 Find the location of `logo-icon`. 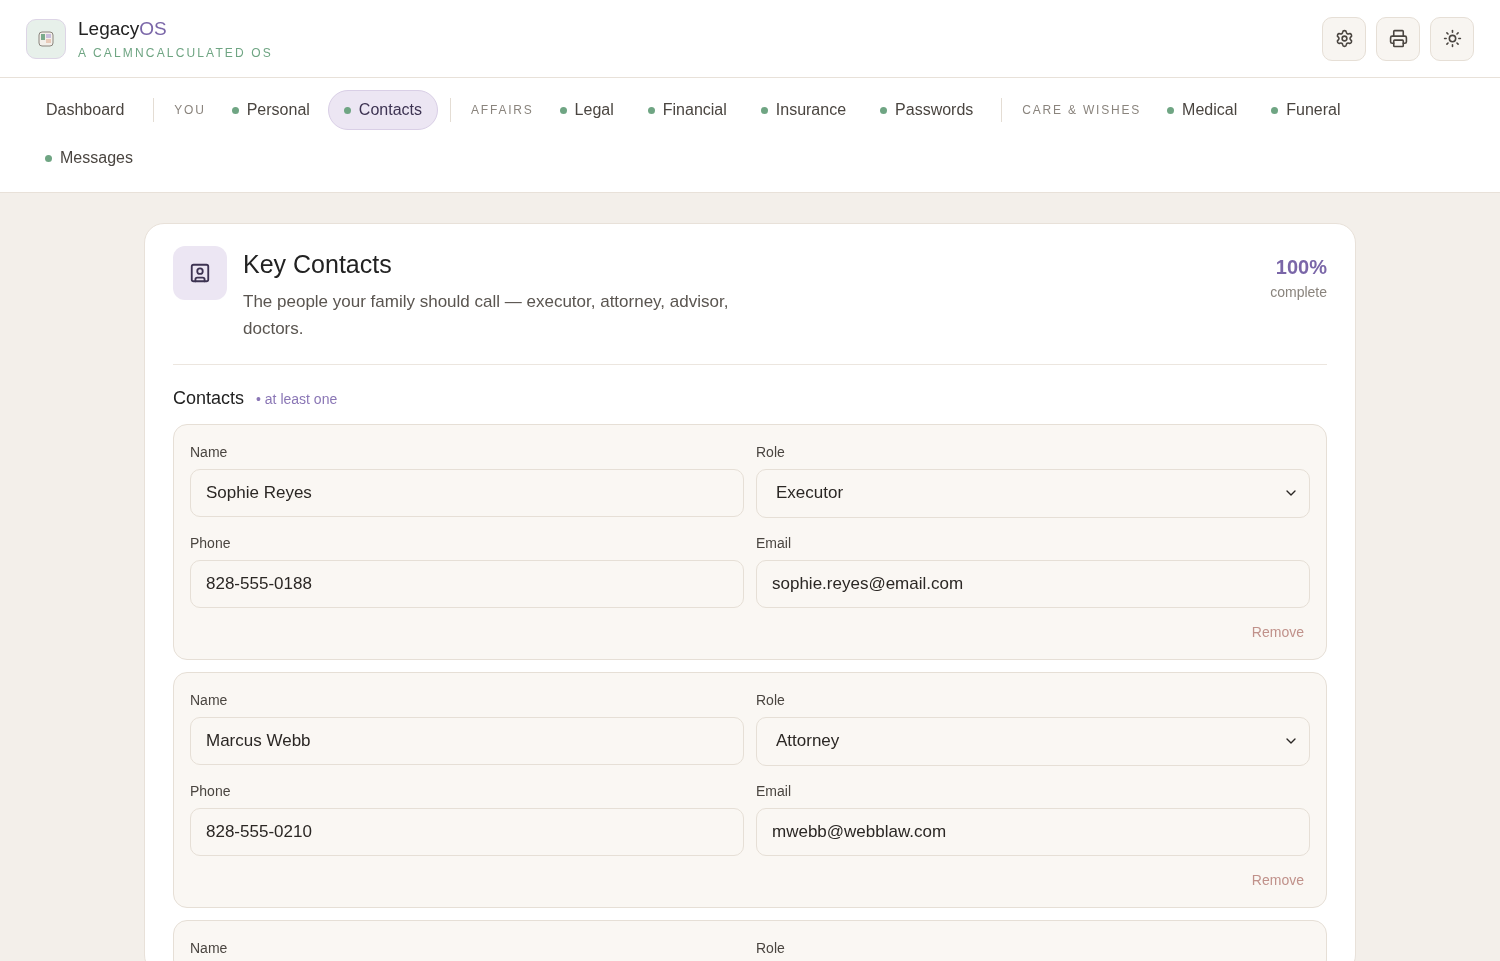

logo-icon is located at coordinates (46, 38).